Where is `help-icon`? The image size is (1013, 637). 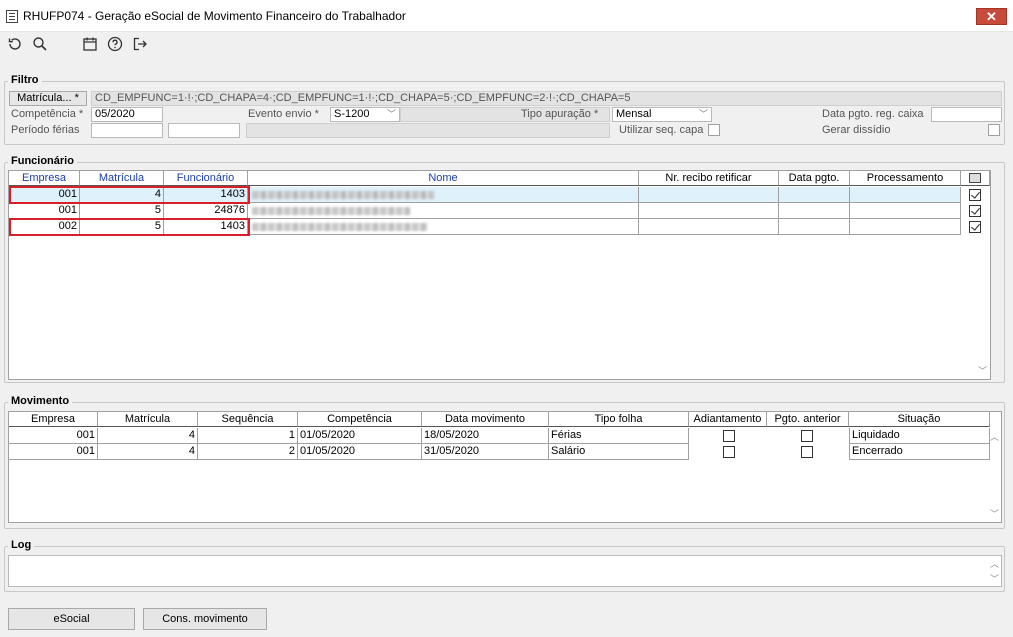
help-icon is located at coordinates (115, 45).